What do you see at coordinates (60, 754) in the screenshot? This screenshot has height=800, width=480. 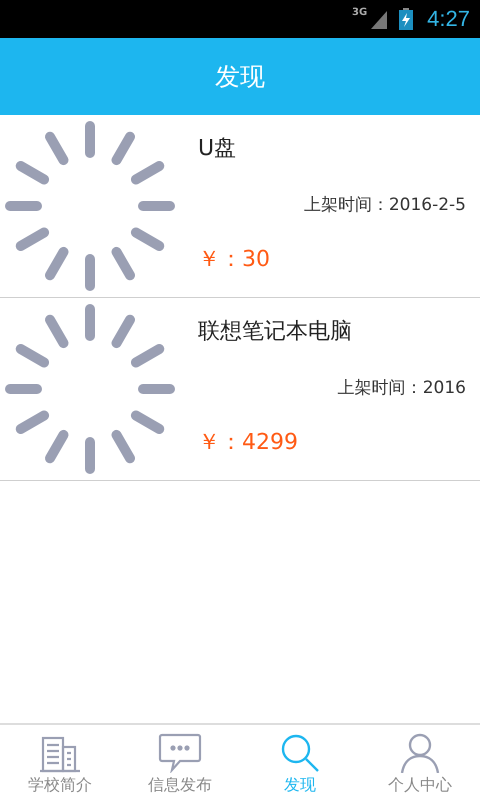 I see `building-icon` at bounding box center [60, 754].